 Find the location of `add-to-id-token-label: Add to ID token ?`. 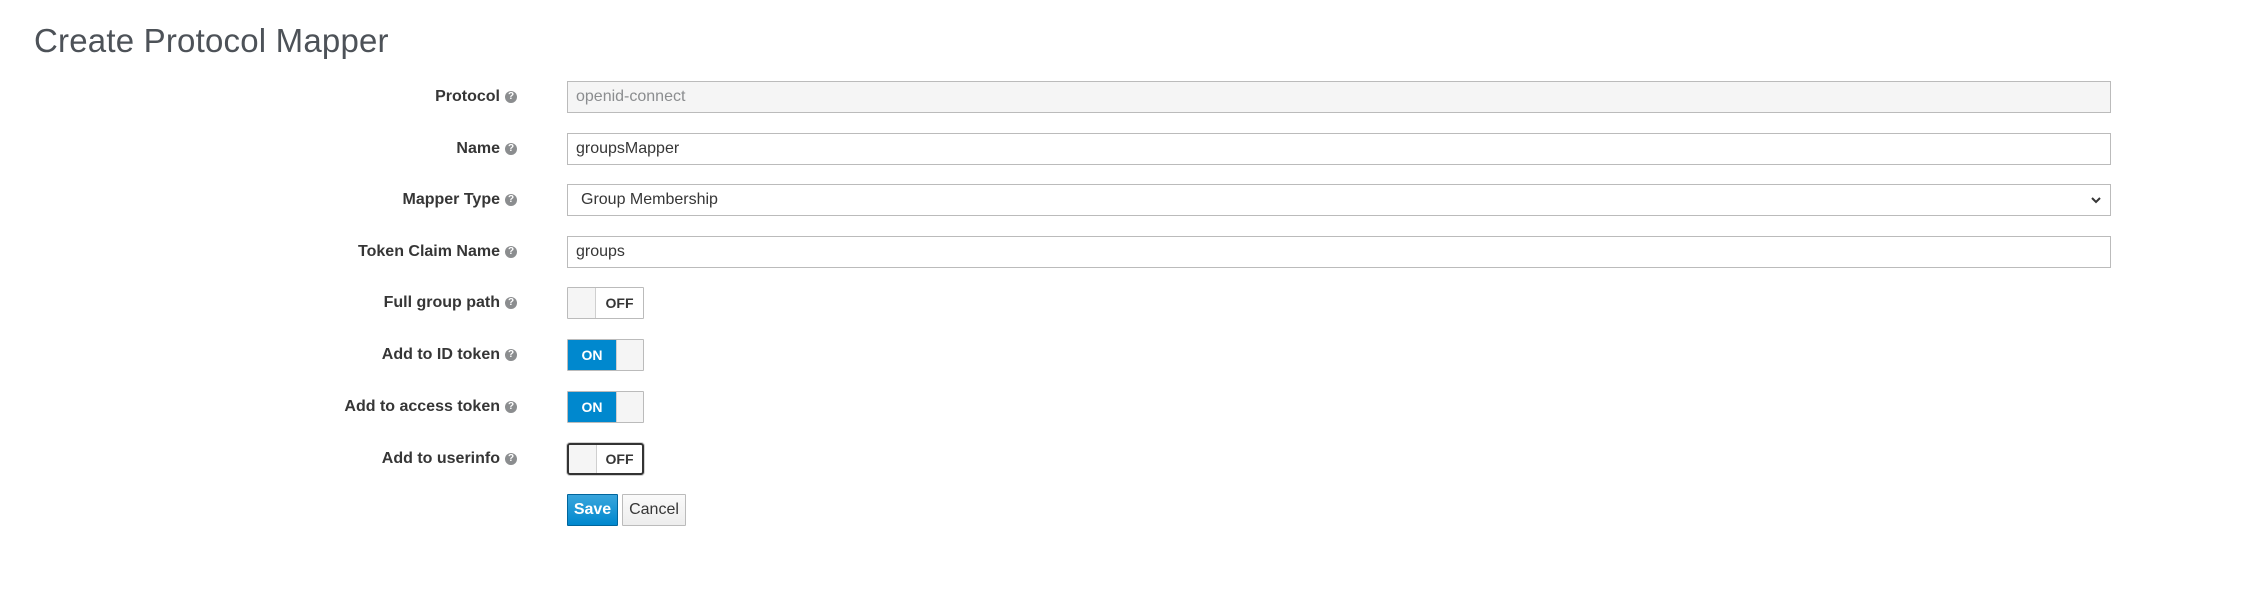

add-to-id-token-label: Add to ID token ? is located at coordinates (449, 355).